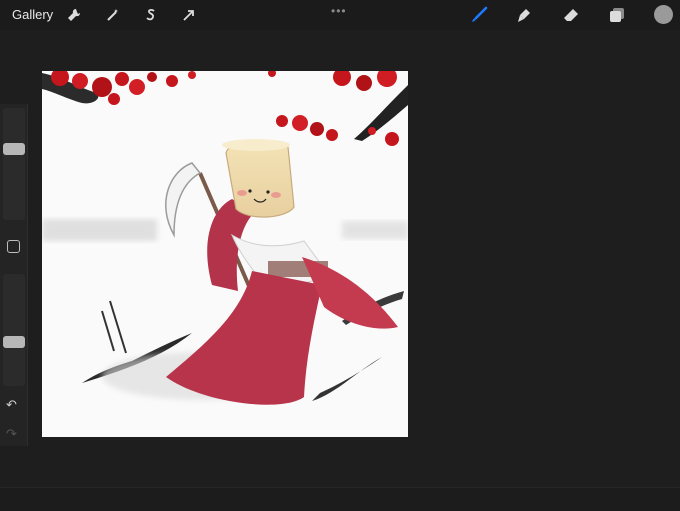  Describe the element at coordinates (339, 11) in the screenshot. I see `more-options-icon: •••` at that location.